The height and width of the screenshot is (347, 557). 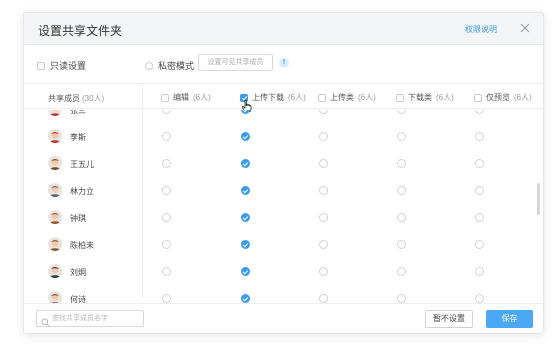 I want to click on member-search-box, so click(x=90, y=318).